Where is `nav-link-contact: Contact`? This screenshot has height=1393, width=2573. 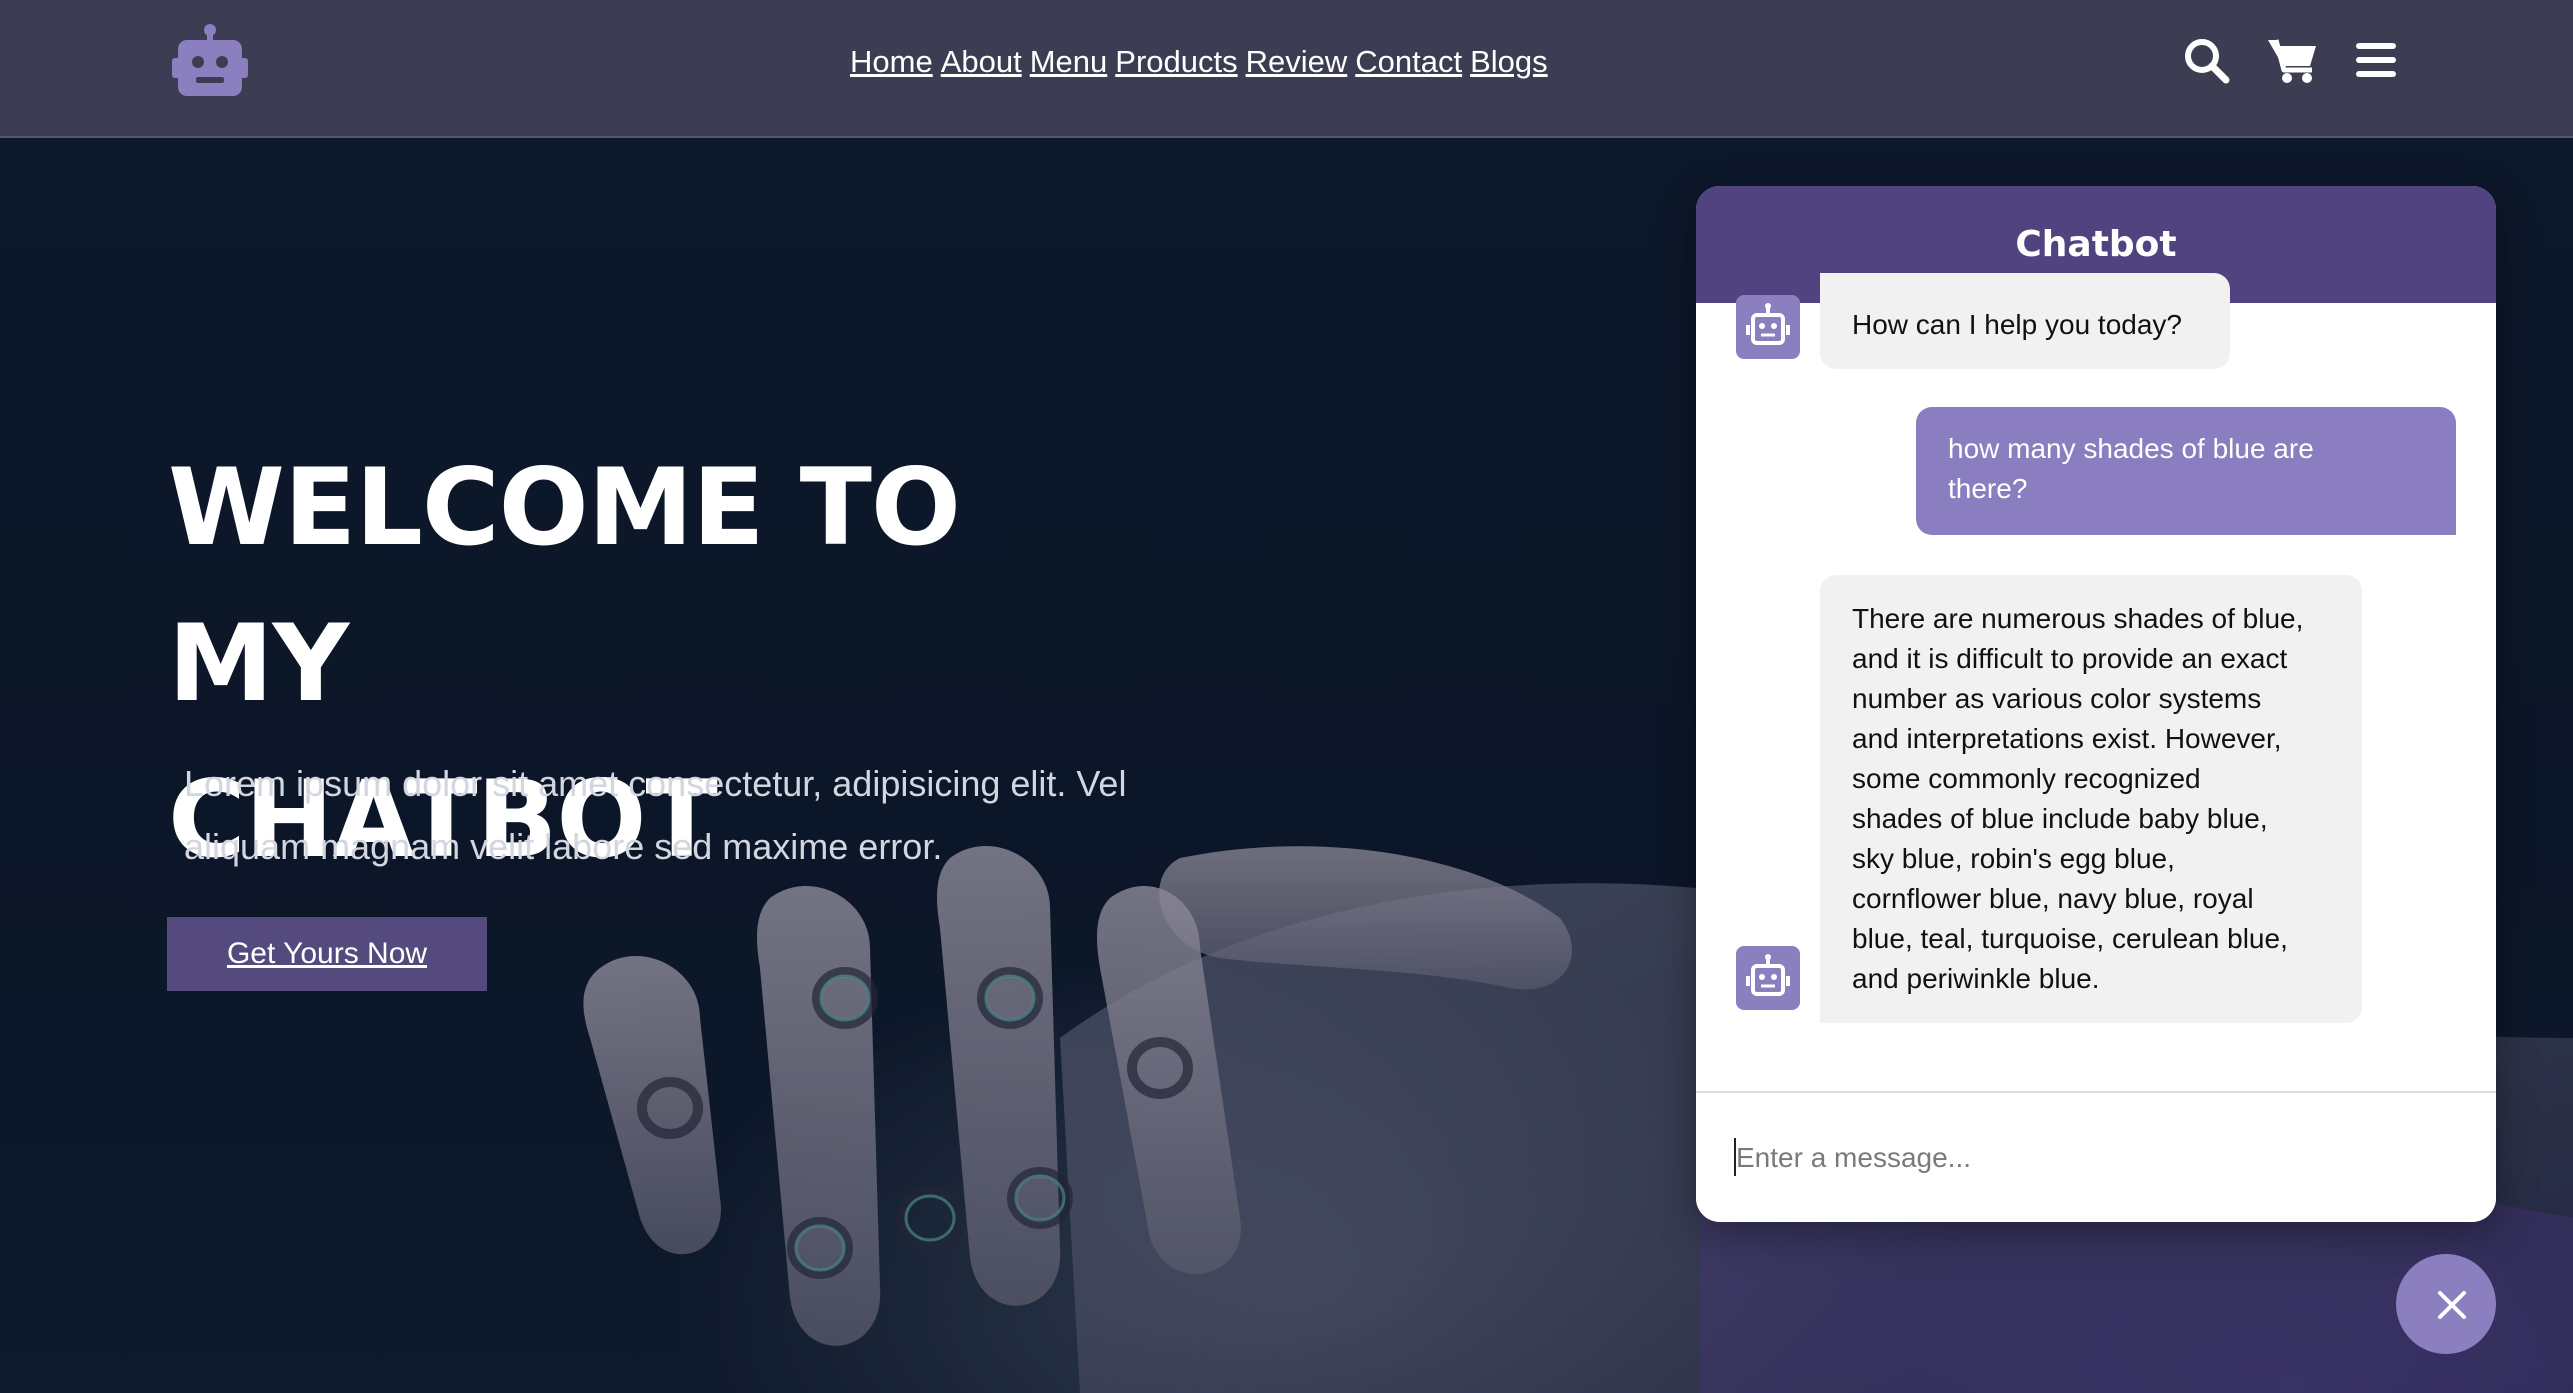 nav-link-contact: Contact is located at coordinates (1408, 62).